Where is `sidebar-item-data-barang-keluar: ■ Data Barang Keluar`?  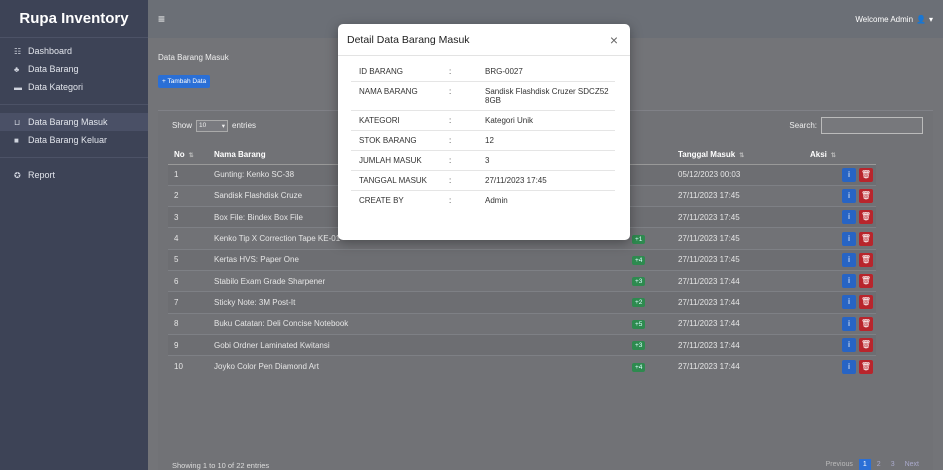 sidebar-item-data-barang-keluar: ■ Data Barang Keluar is located at coordinates (74, 140).